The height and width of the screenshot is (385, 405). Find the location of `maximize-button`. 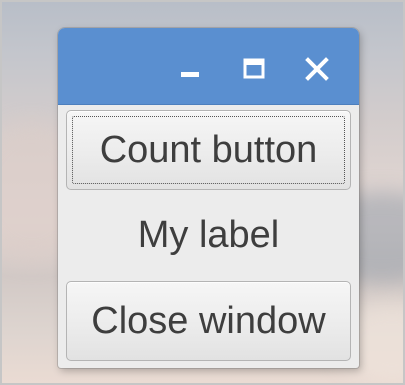

maximize-button is located at coordinates (254, 69).